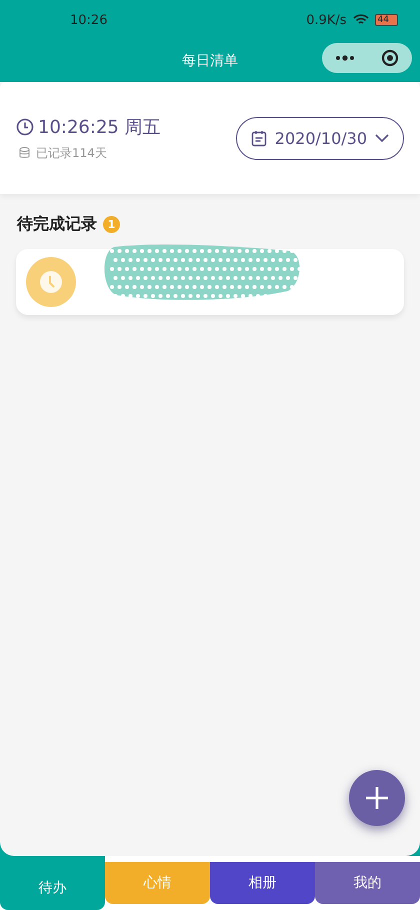 The image size is (420, 910). Describe the element at coordinates (71, 153) in the screenshot. I see `record-days: 已记录114天` at that location.